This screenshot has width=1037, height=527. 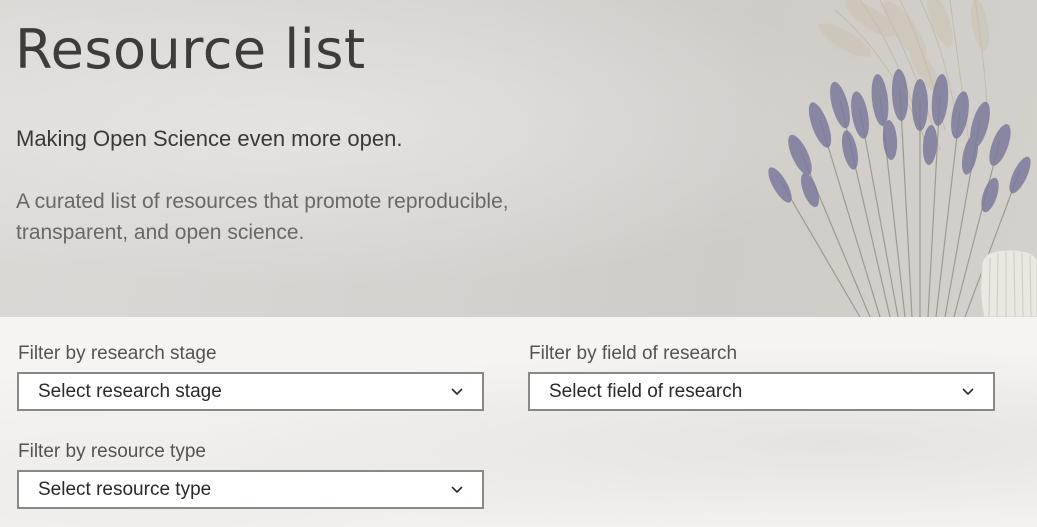 What do you see at coordinates (117, 353) in the screenshot?
I see `research-stage-label: Filter by research stage` at bounding box center [117, 353].